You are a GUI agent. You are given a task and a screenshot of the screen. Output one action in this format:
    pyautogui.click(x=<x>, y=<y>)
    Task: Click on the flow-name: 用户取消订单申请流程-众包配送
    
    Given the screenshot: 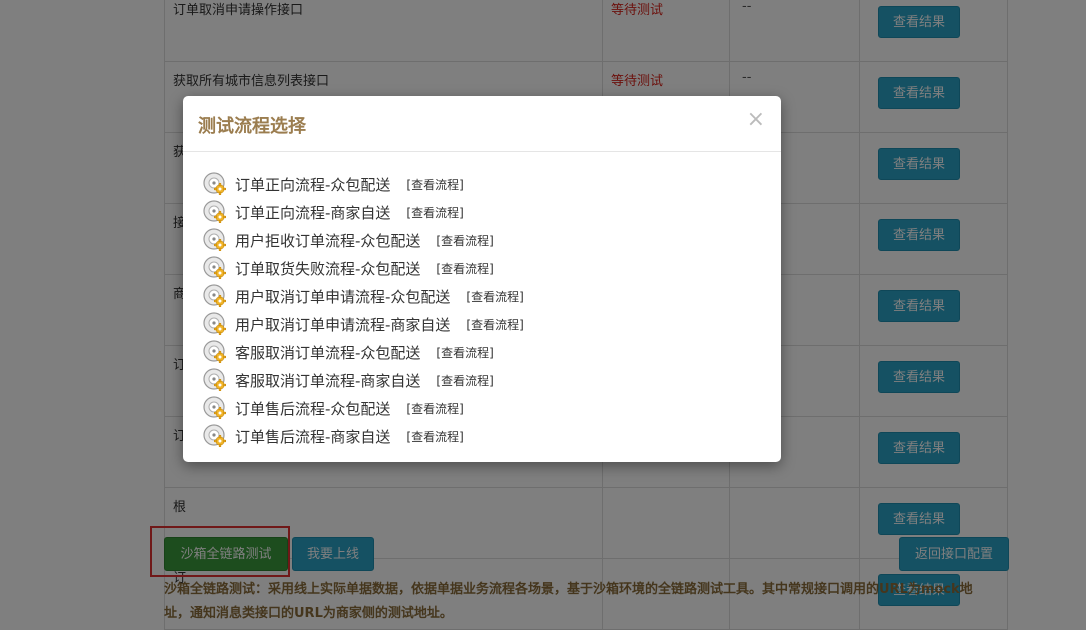 What is the action you would take?
    pyautogui.click(x=342, y=296)
    